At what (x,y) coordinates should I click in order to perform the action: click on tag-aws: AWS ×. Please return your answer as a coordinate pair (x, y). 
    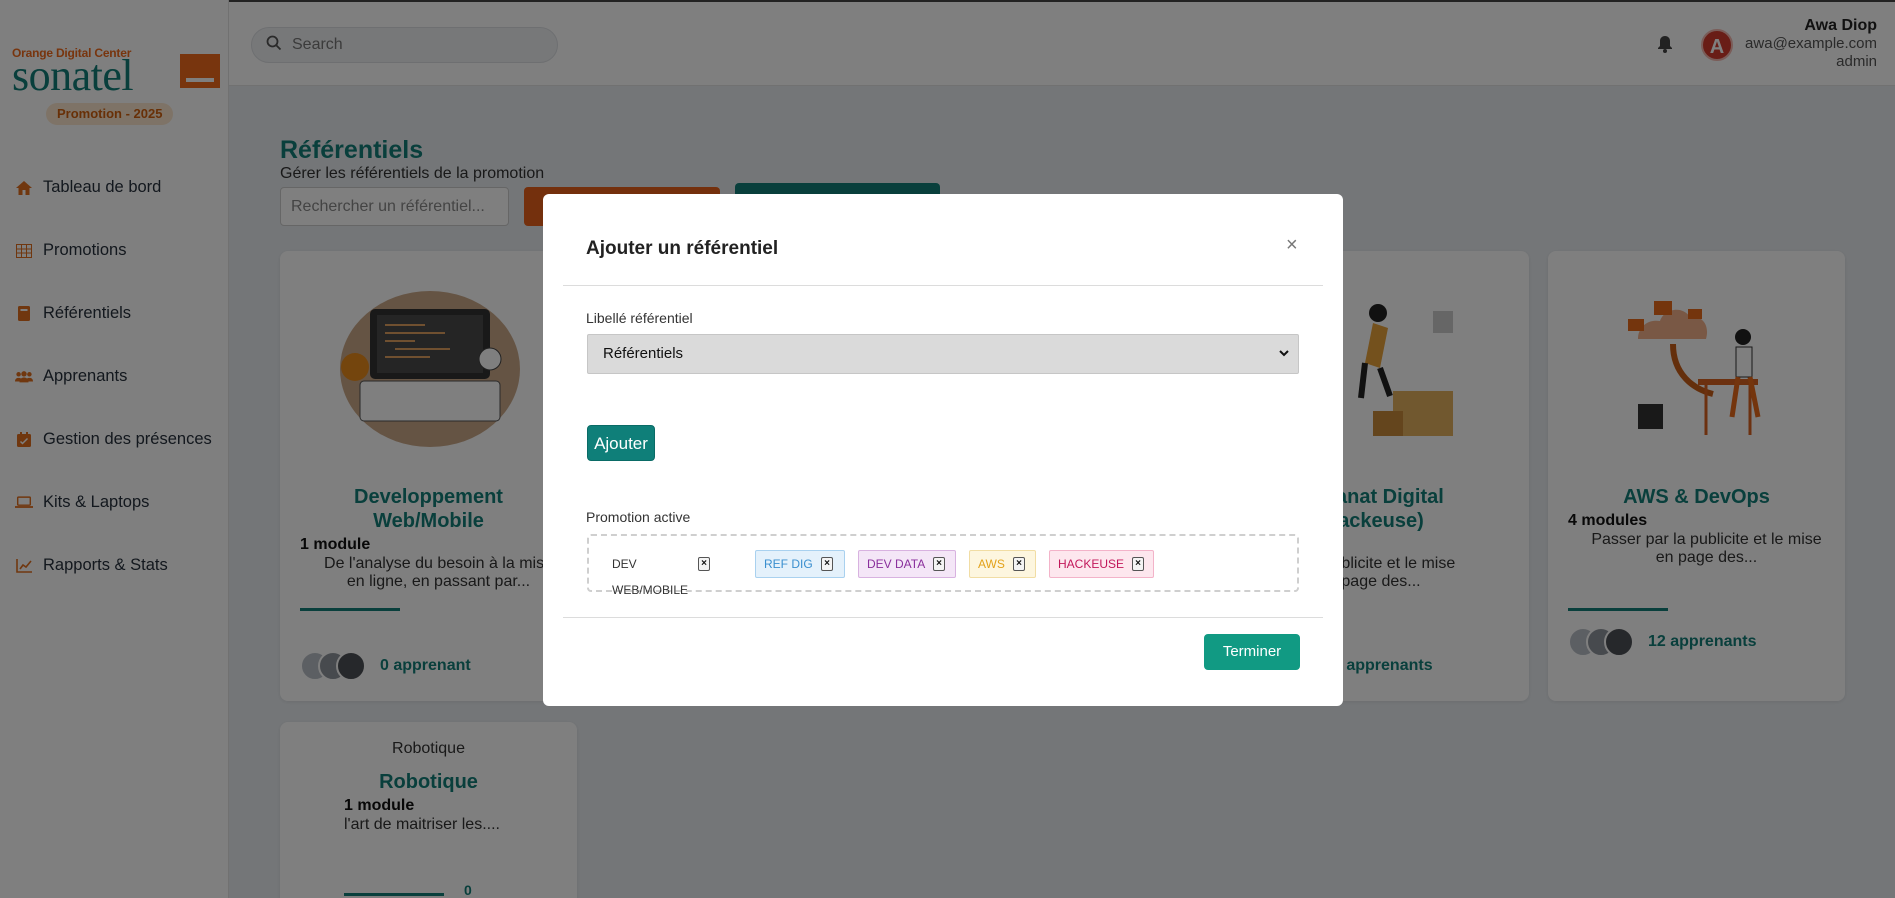
    Looking at the image, I should click on (1002, 564).